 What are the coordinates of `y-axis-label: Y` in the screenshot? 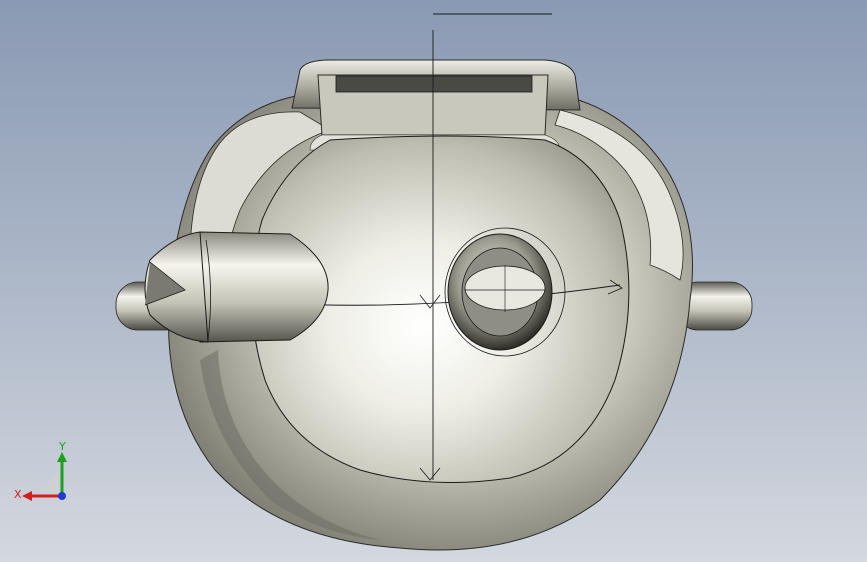 It's located at (62, 446).